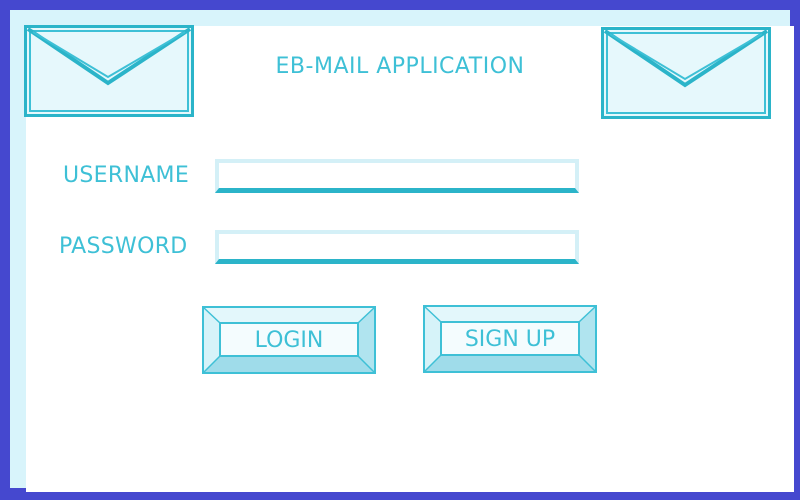  What do you see at coordinates (397, 176) in the screenshot?
I see `username-input` at bounding box center [397, 176].